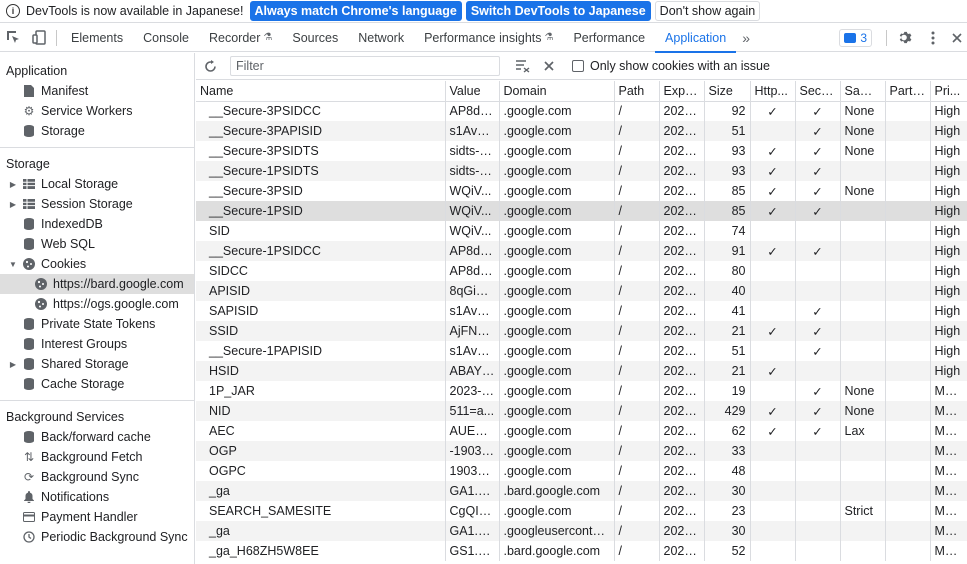  Describe the element at coordinates (581, 231) in the screenshot. I see `table-row: SID WQiV... .google.com/2024... 74 High` at that location.